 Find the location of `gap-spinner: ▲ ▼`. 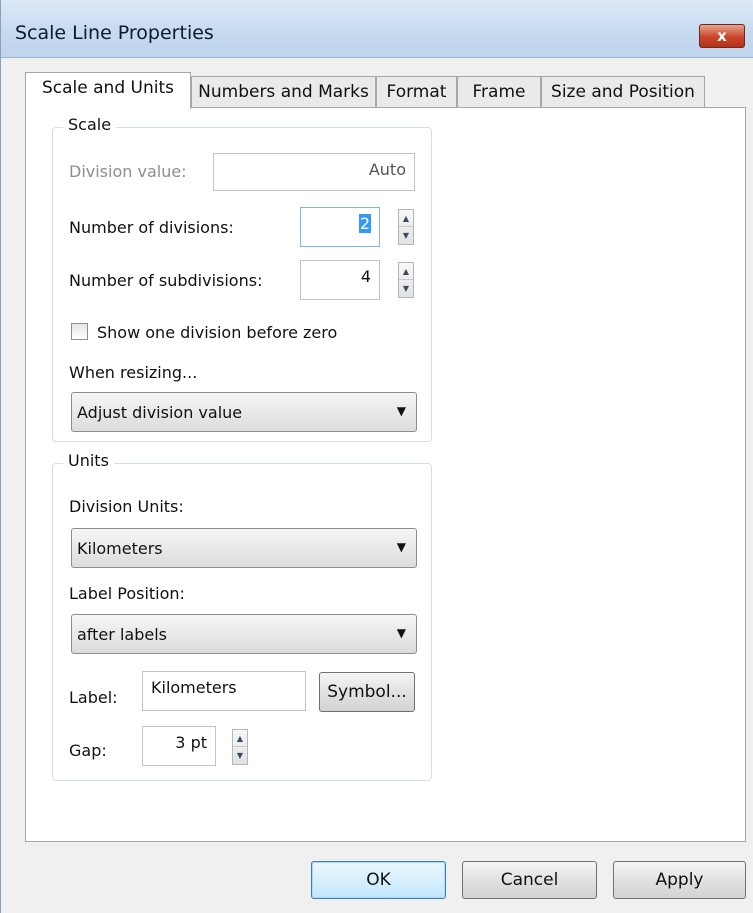

gap-spinner: ▲ ▼ is located at coordinates (240, 747).